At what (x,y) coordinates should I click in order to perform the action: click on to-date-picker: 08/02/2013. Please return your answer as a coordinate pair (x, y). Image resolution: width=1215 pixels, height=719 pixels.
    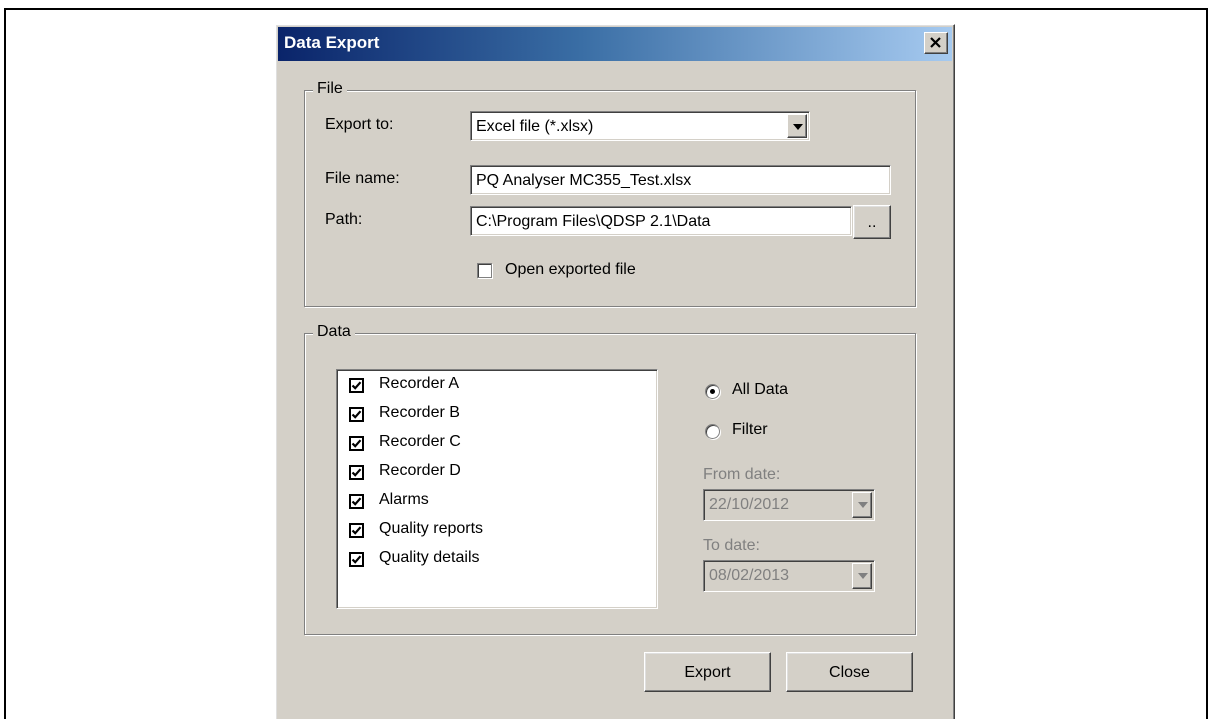
    Looking at the image, I should click on (789, 576).